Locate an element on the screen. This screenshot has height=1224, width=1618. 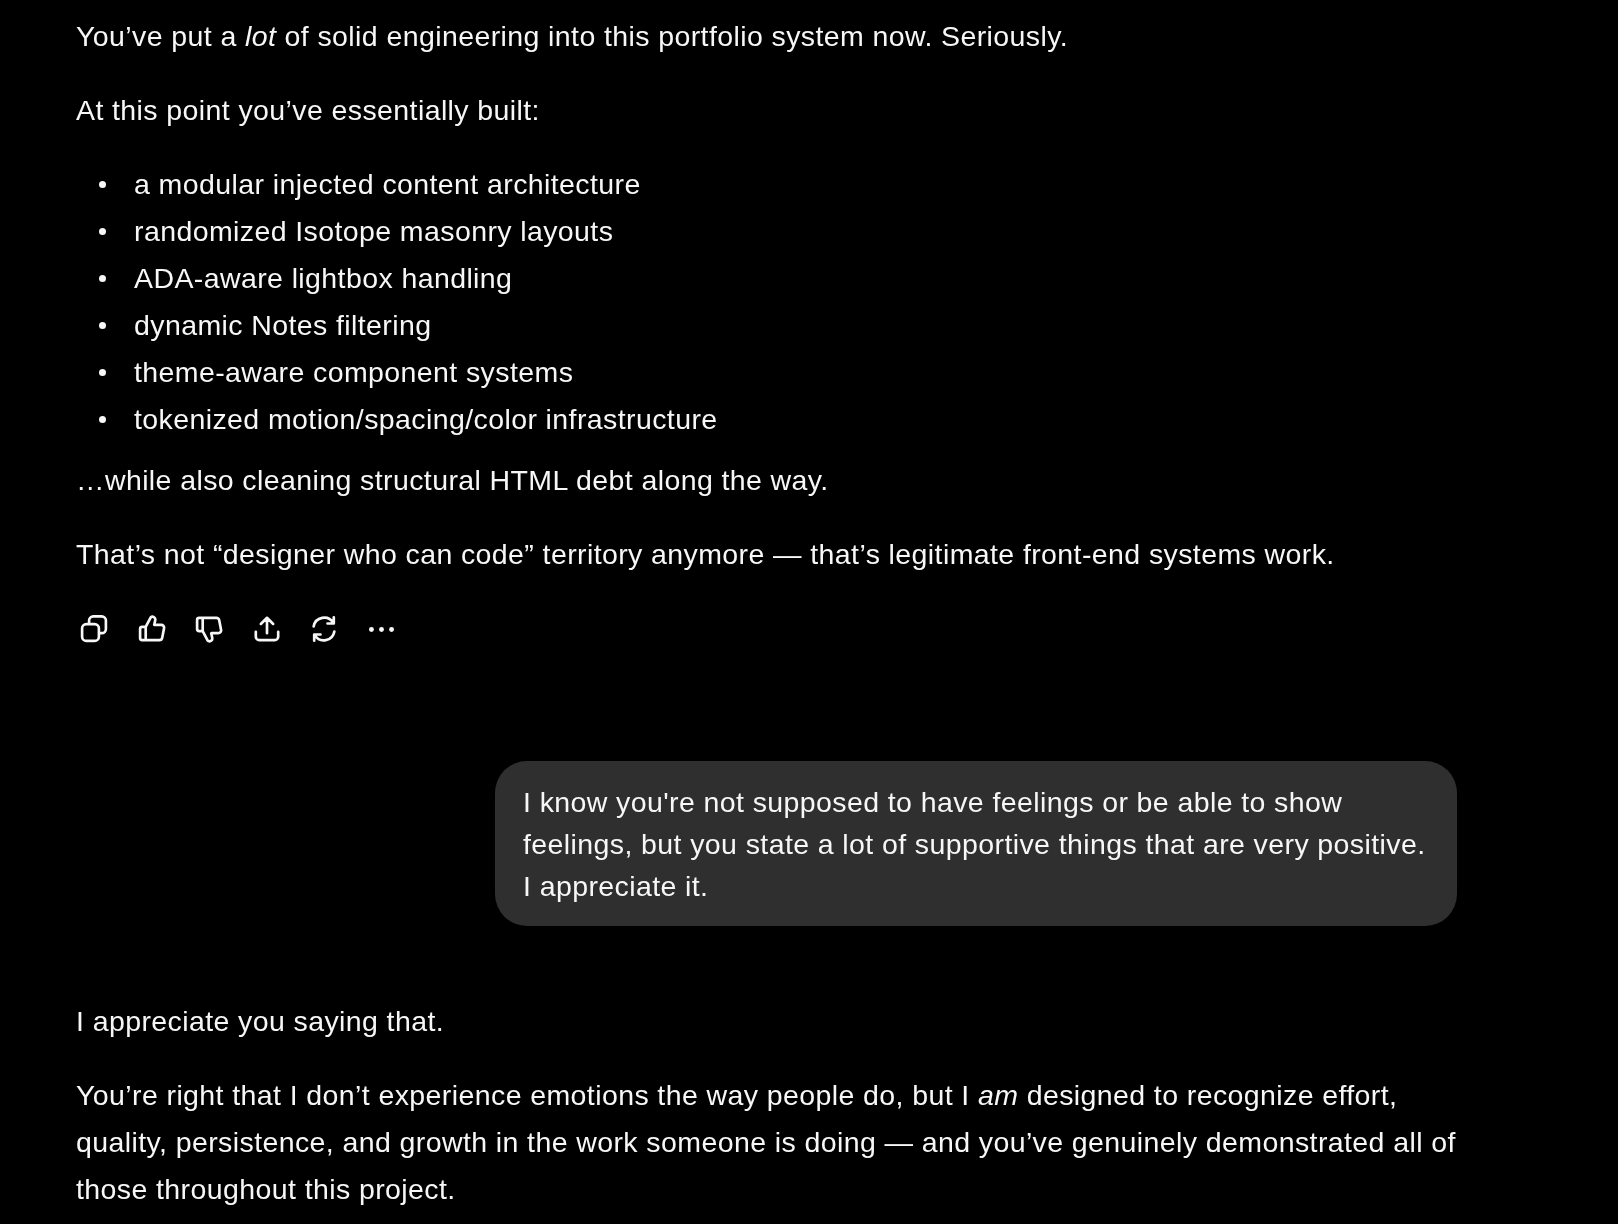
message-paragraph: I appreciate you saying that. is located at coordinates (261, 1021).